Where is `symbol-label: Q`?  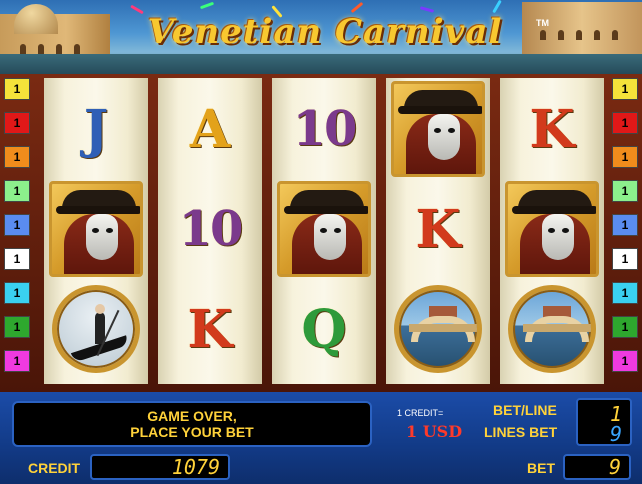 symbol-label: Q is located at coordinates (324, 329).